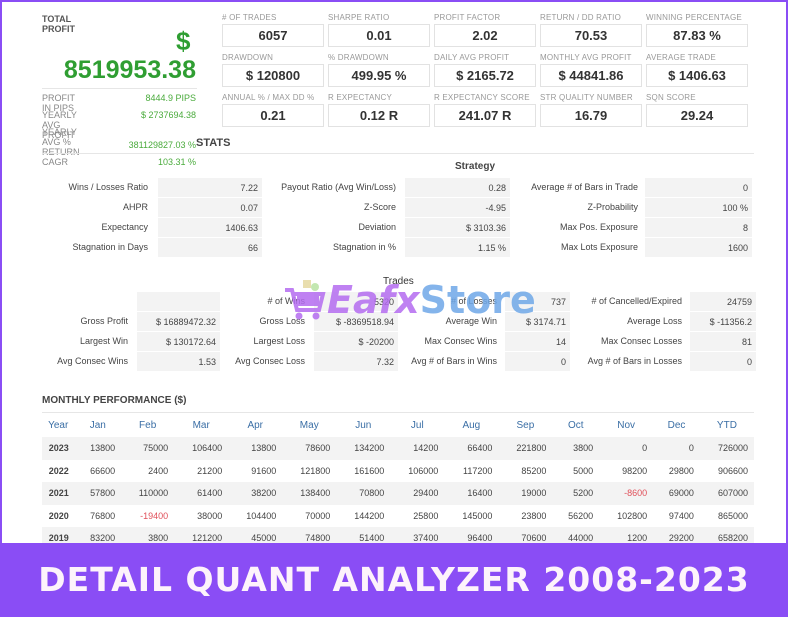 This screenshot has width=788, height=617. Describe the element at coordinates (525, 425) in the screenshot. I see `column-header-sep: Sep` at that location.